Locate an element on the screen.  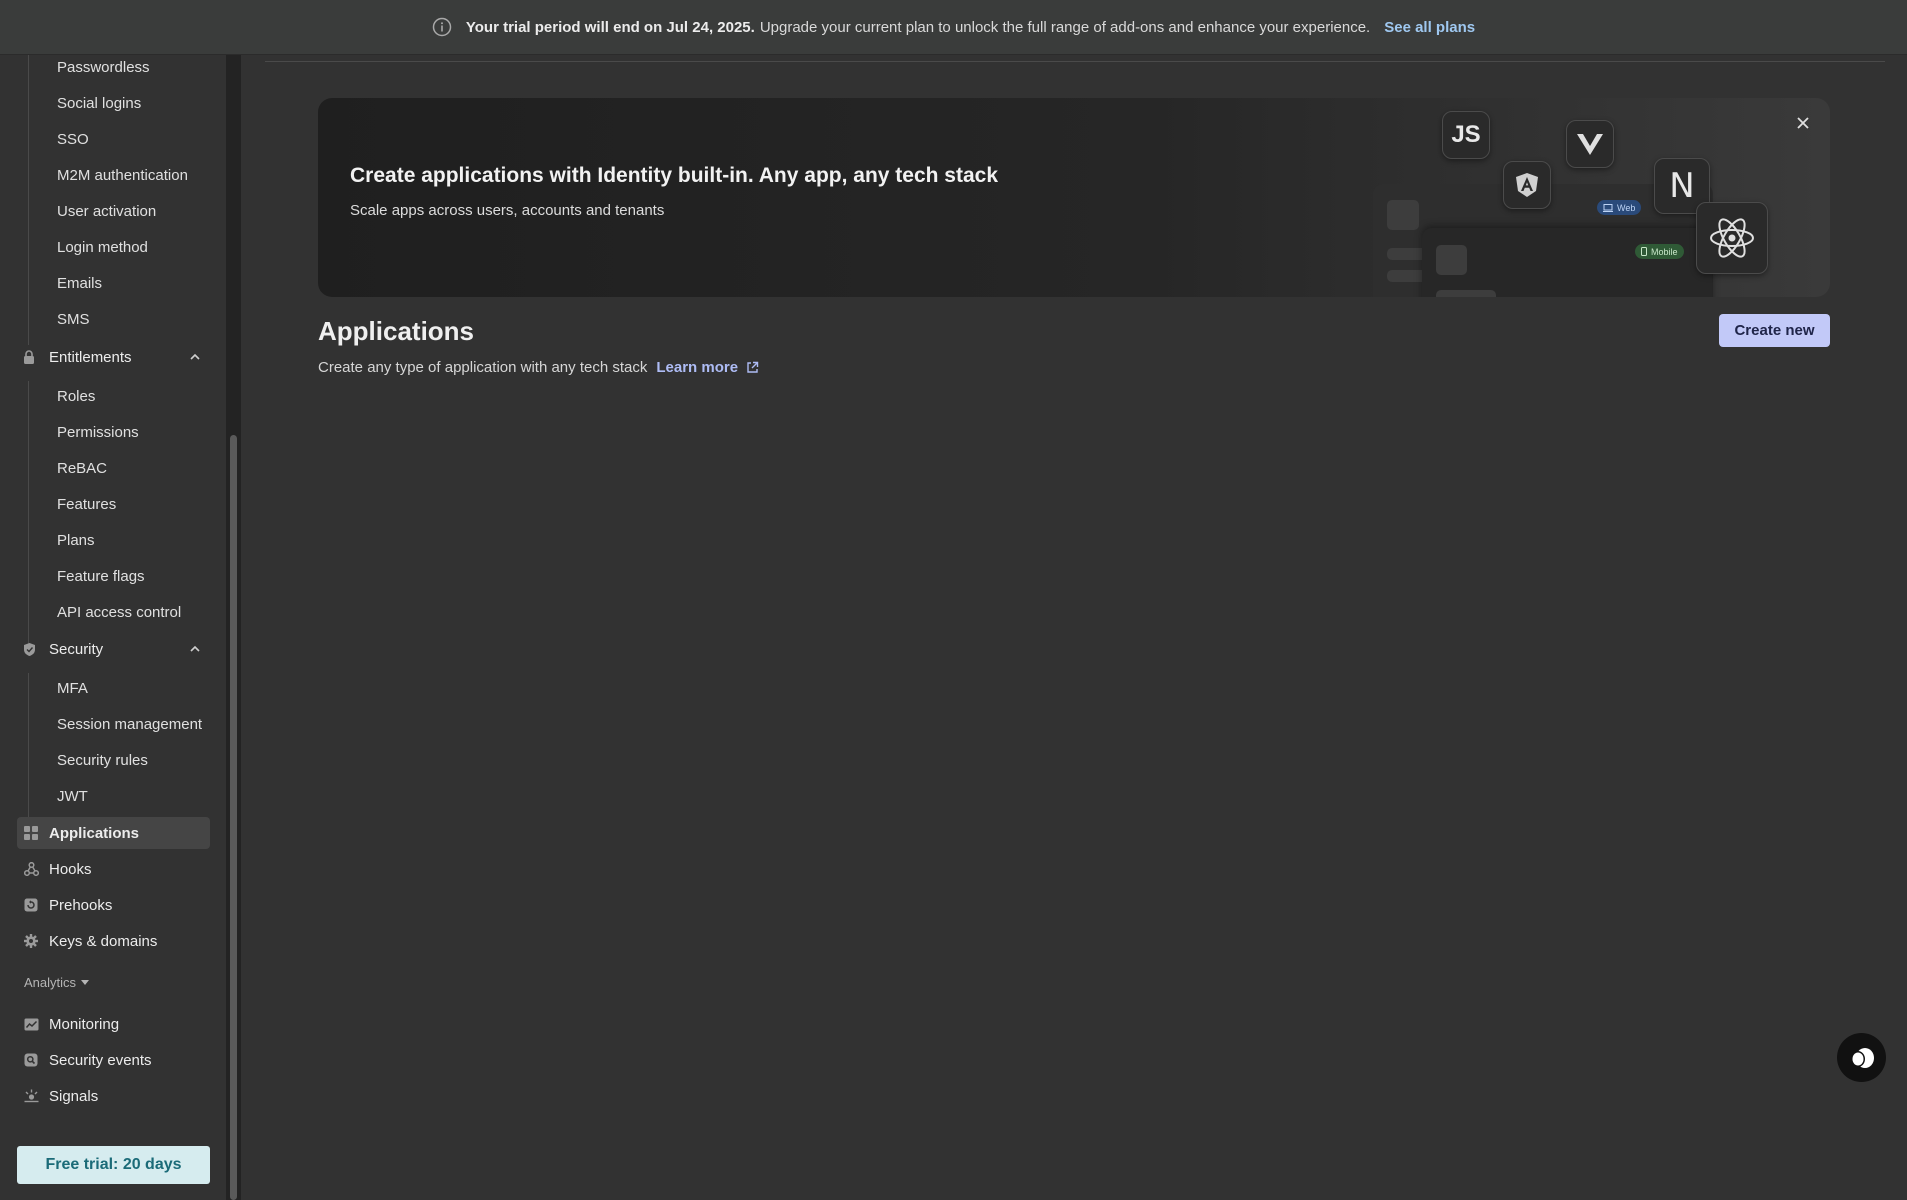
sidebar-item-plans: Plans is located at coordinates (76, 541).